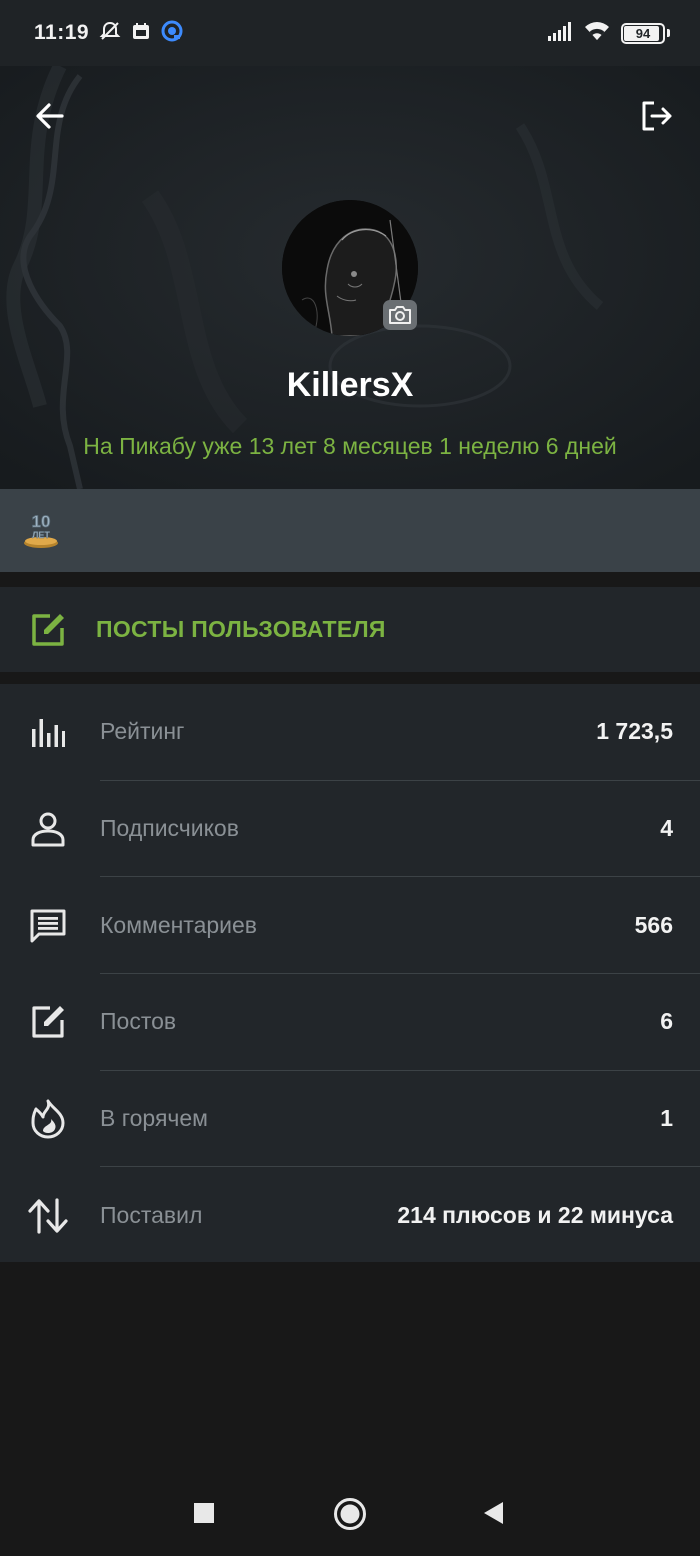 This screenshot has width=700, height=1556. I want to click on user-posts-label: ПОСТЫ ПОЛЬЗОВАТЕЛЯ, so click(241, 629).